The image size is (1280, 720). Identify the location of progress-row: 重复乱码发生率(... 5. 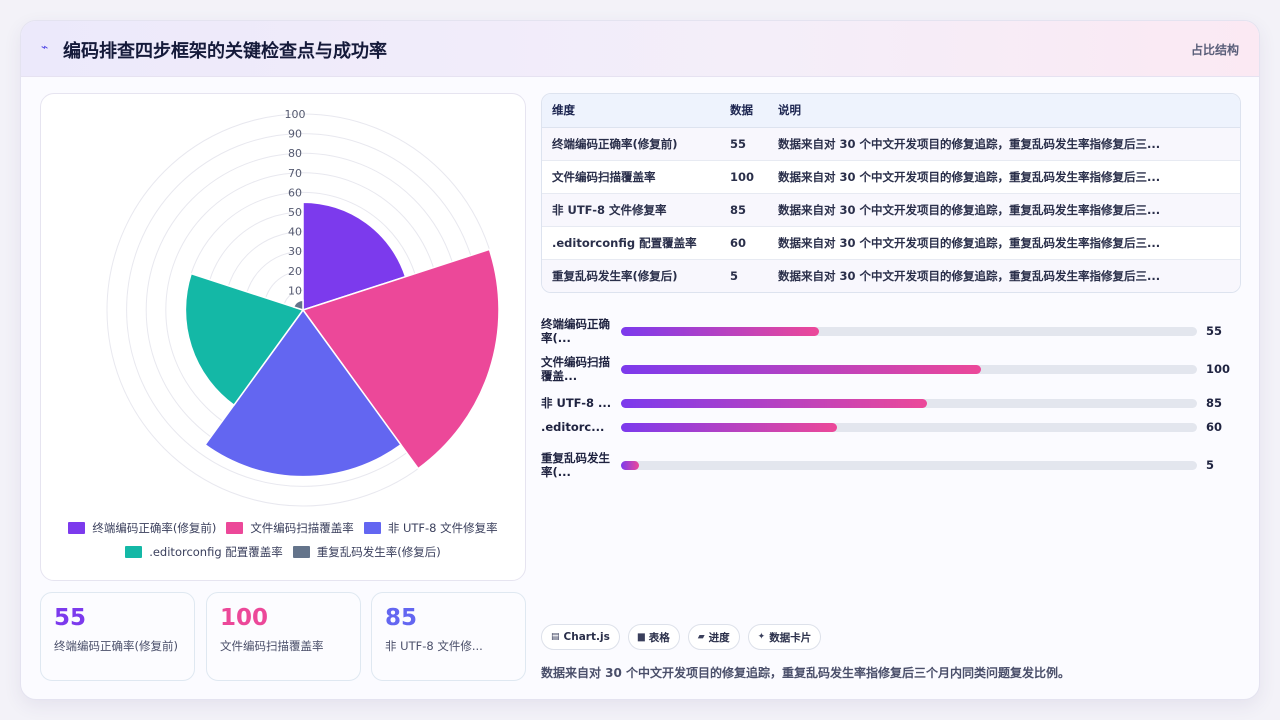
(891, 465).